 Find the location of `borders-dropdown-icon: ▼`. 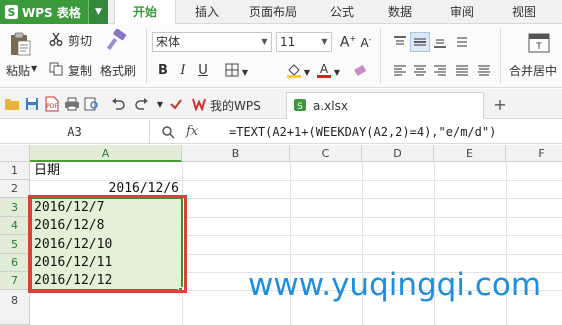

borders-dropdown-icon: ▼ is located at coordinates (245, 72).